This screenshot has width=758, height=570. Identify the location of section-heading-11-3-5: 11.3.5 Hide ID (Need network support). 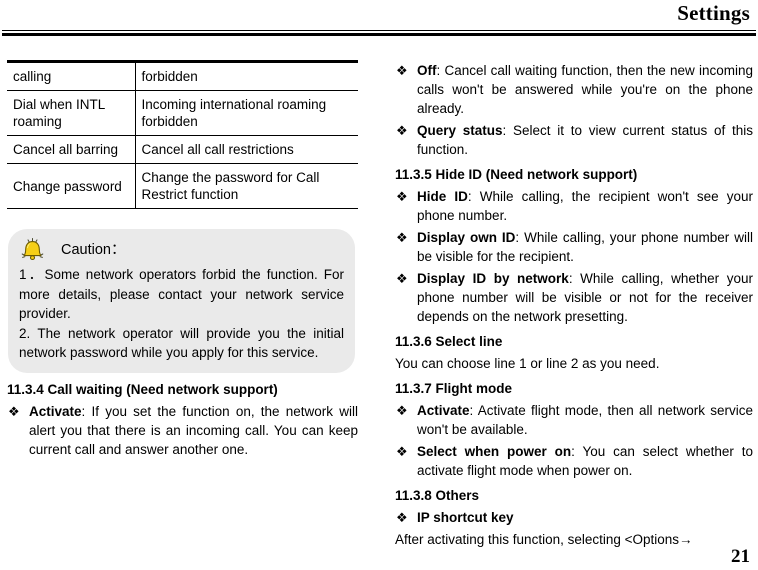
(516, 174).